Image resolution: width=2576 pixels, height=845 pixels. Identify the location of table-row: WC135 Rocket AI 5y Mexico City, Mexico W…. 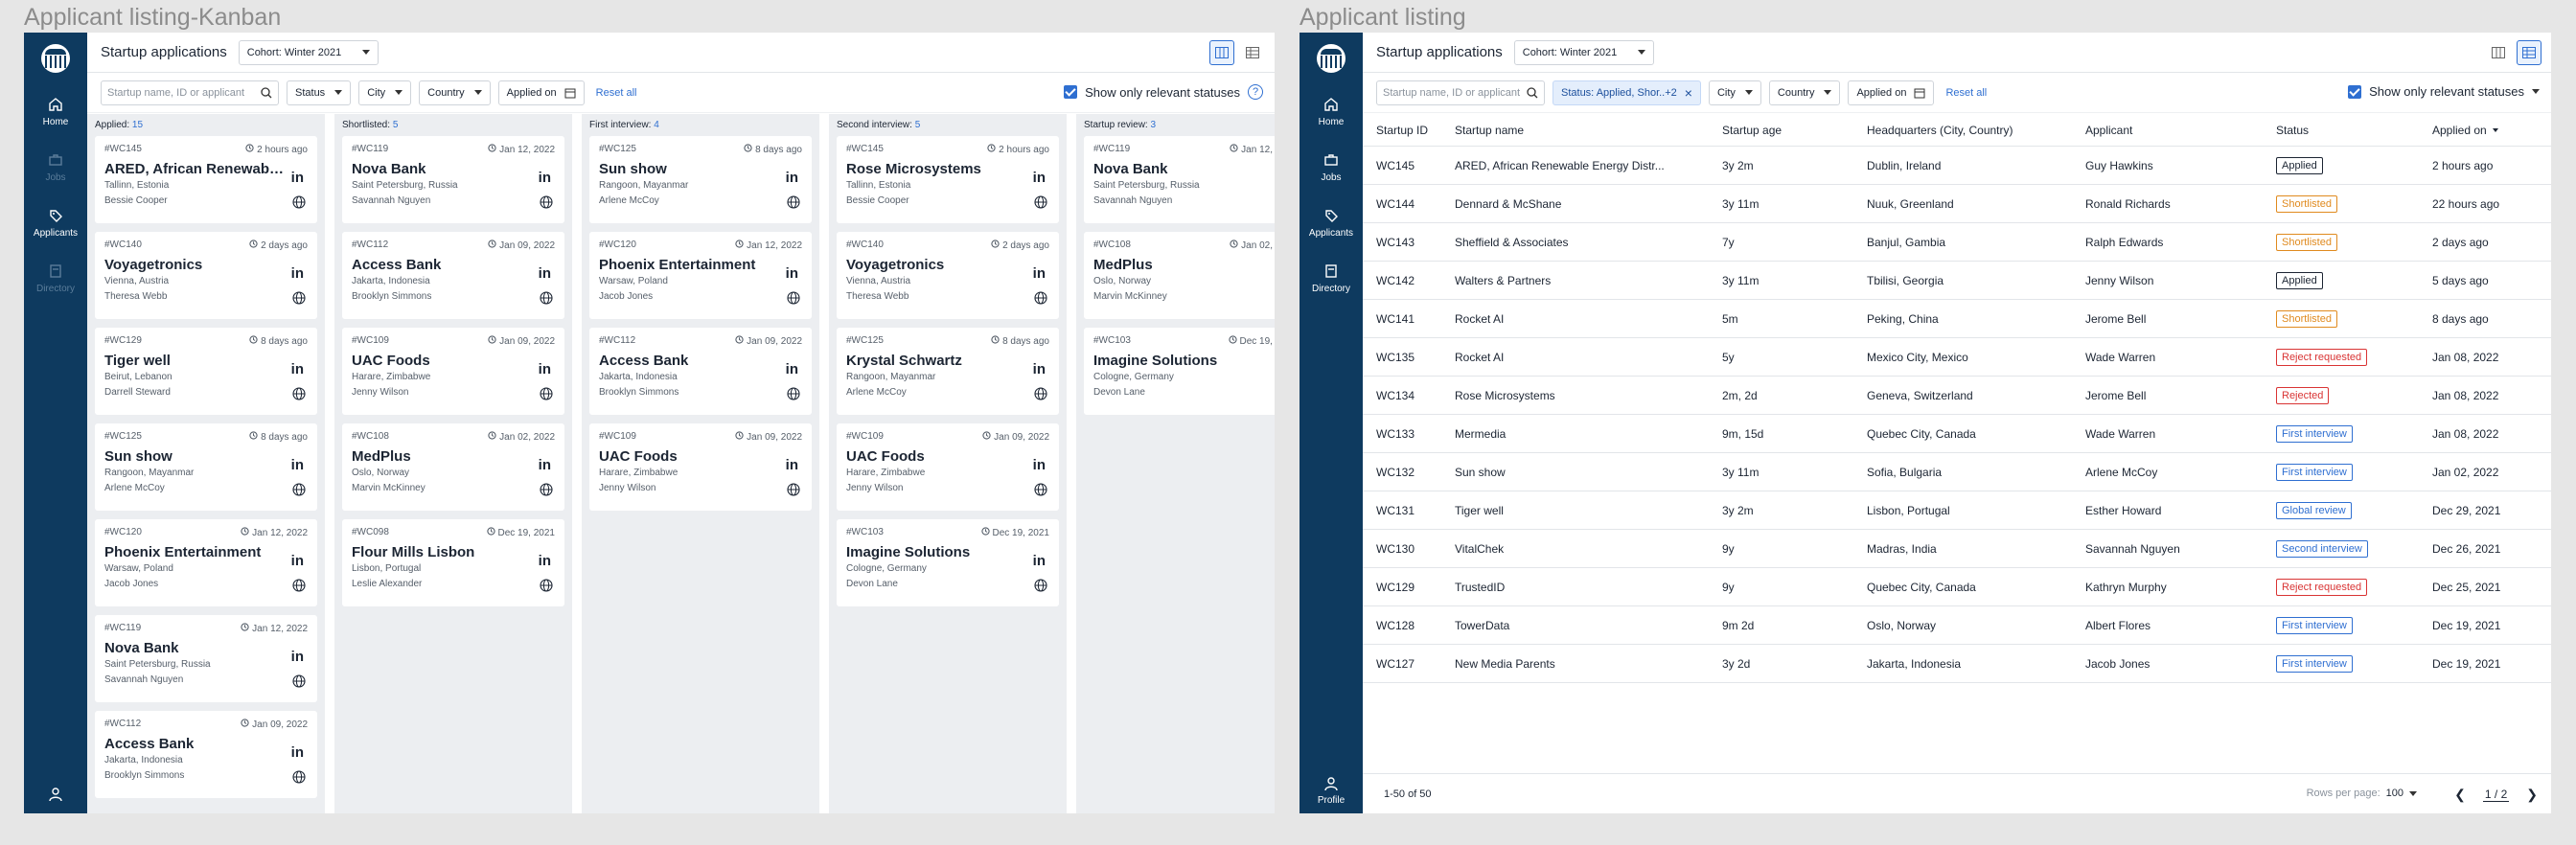
(1957, 357).